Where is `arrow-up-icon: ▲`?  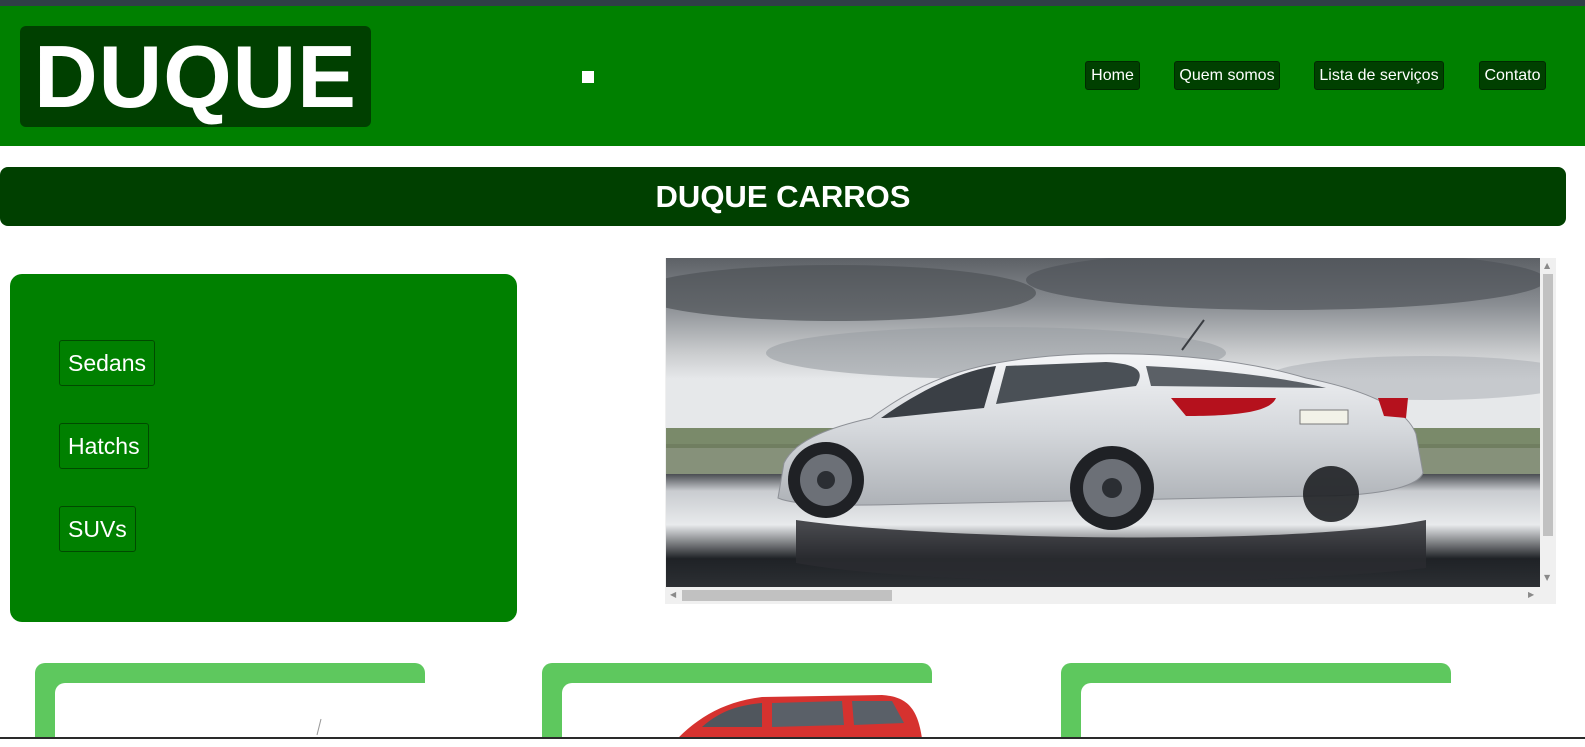 arrow-up-icon: ▲ is located at coordinates (1547, 266).